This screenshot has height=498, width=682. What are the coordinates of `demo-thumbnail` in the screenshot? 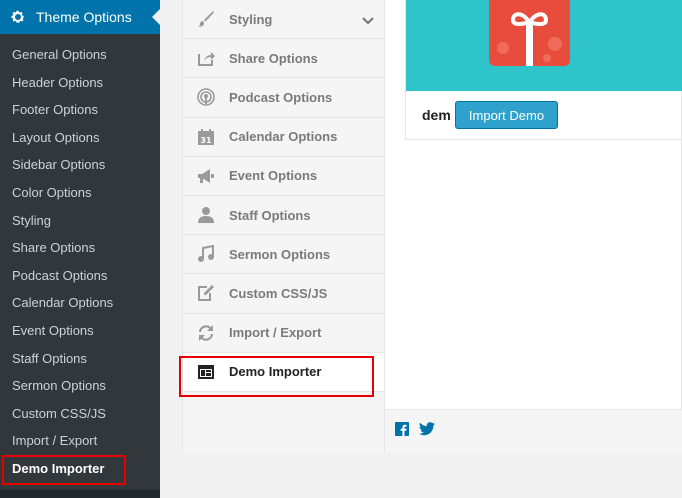 It's located at (544, 45).